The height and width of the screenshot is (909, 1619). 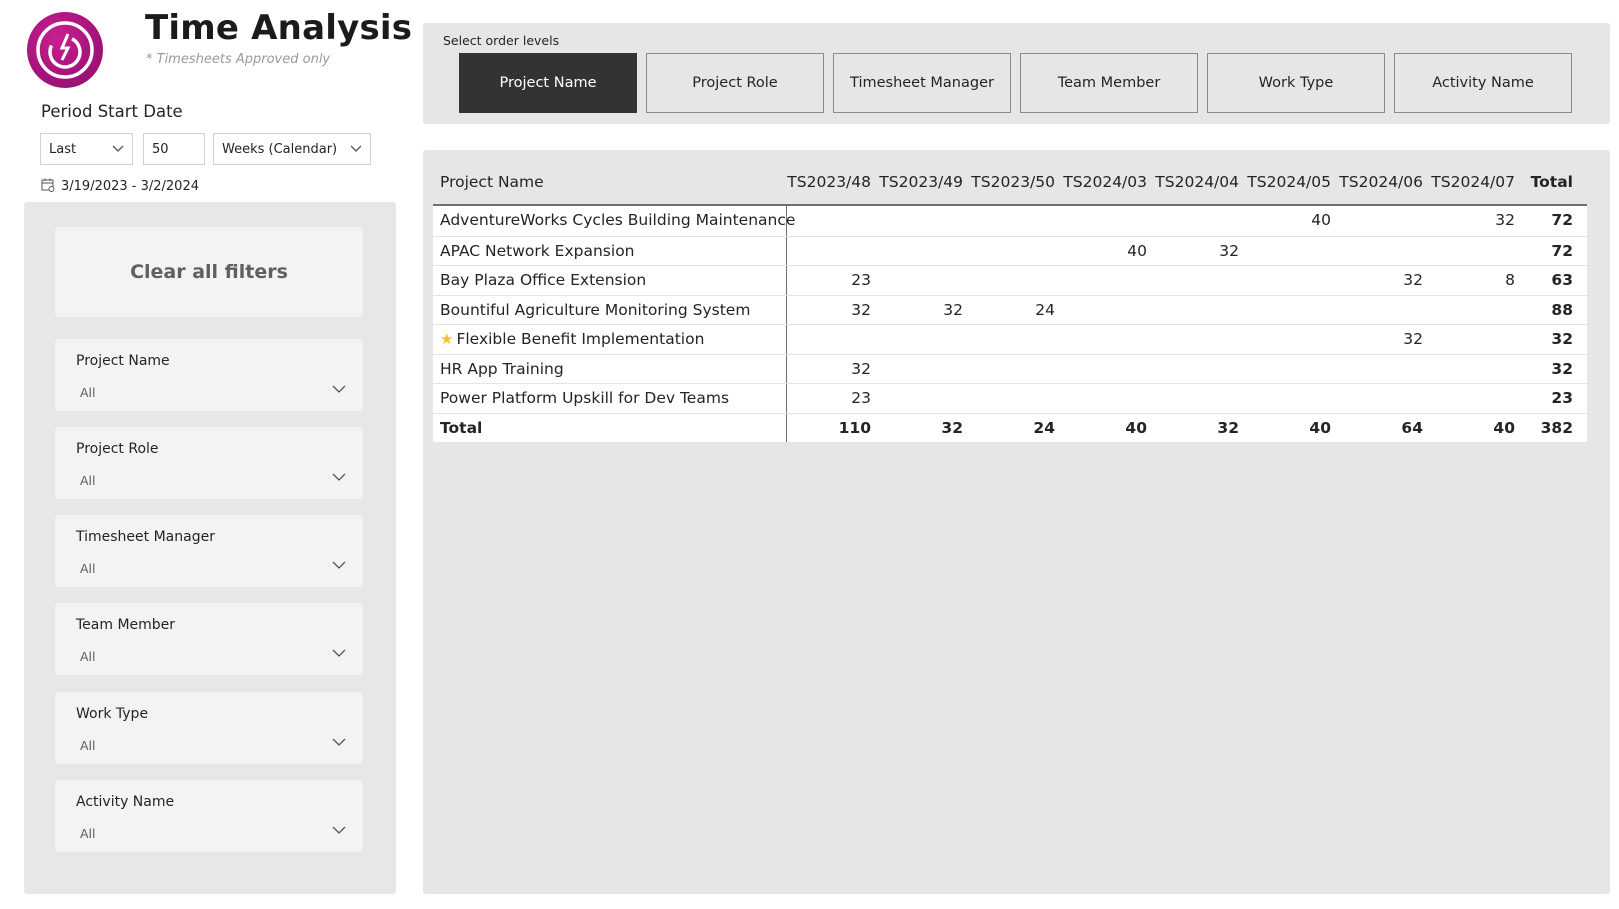 I want to click on row-header-project: Bay Plaza Office Extension, so click(x=610, y=280).